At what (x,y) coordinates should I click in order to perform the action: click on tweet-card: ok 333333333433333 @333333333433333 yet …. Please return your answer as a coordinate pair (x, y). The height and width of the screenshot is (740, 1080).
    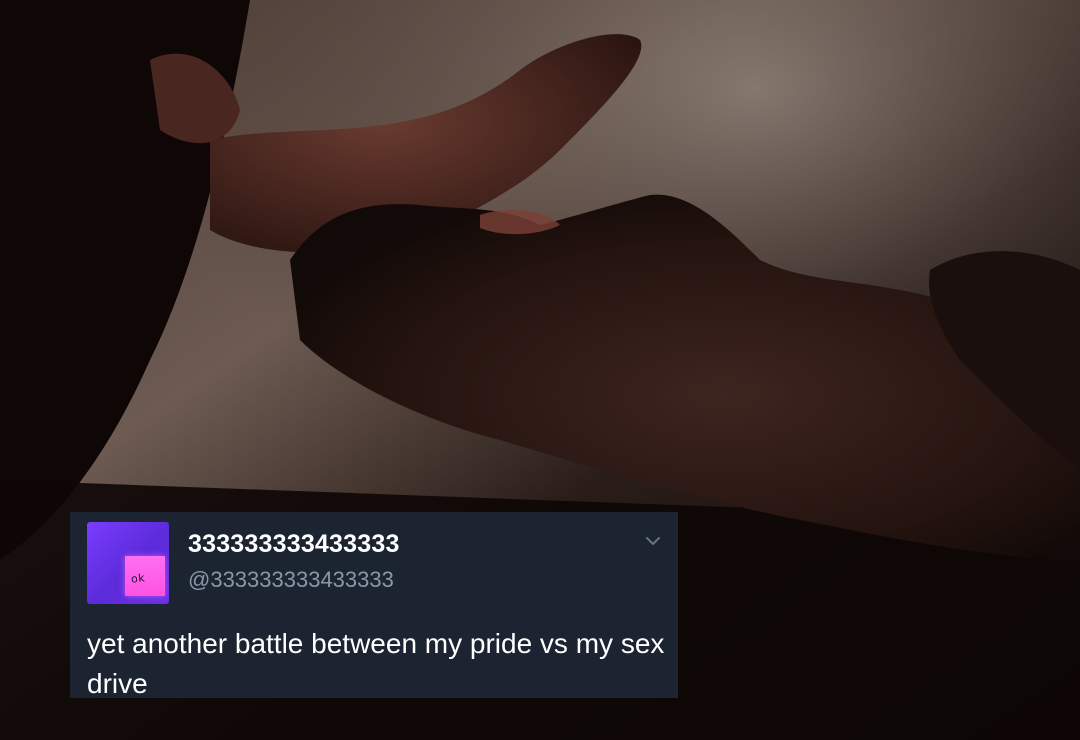
    Looking at the image, I should click on (374, 605).